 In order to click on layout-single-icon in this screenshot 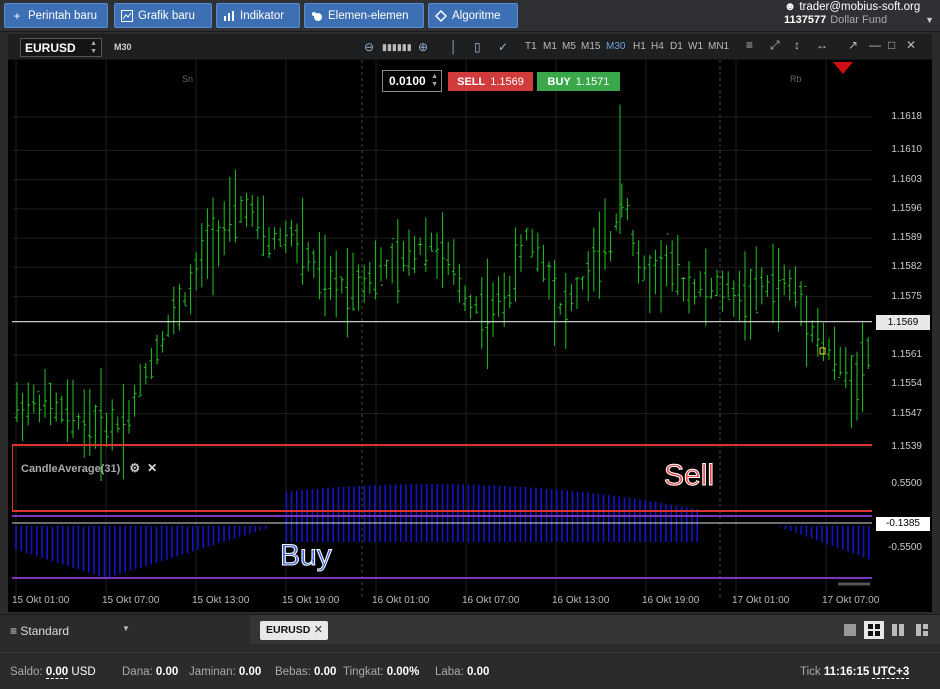, I will do `click(850, 630)`.